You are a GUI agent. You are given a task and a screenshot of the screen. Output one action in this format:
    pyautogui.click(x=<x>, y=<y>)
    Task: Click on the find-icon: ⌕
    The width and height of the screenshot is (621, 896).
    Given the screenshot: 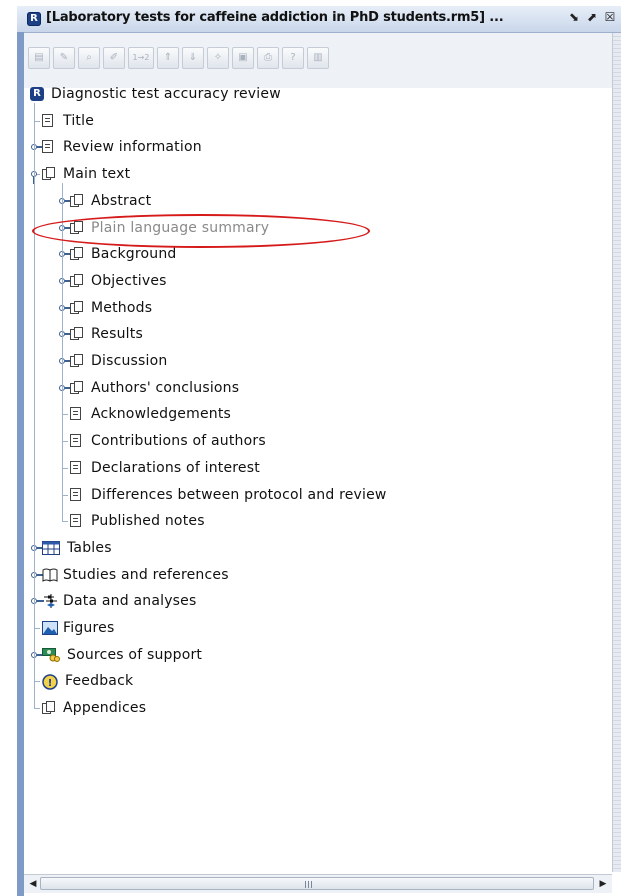 What is the action you would take?
    pyautogui.click(x=89, y=58)
    